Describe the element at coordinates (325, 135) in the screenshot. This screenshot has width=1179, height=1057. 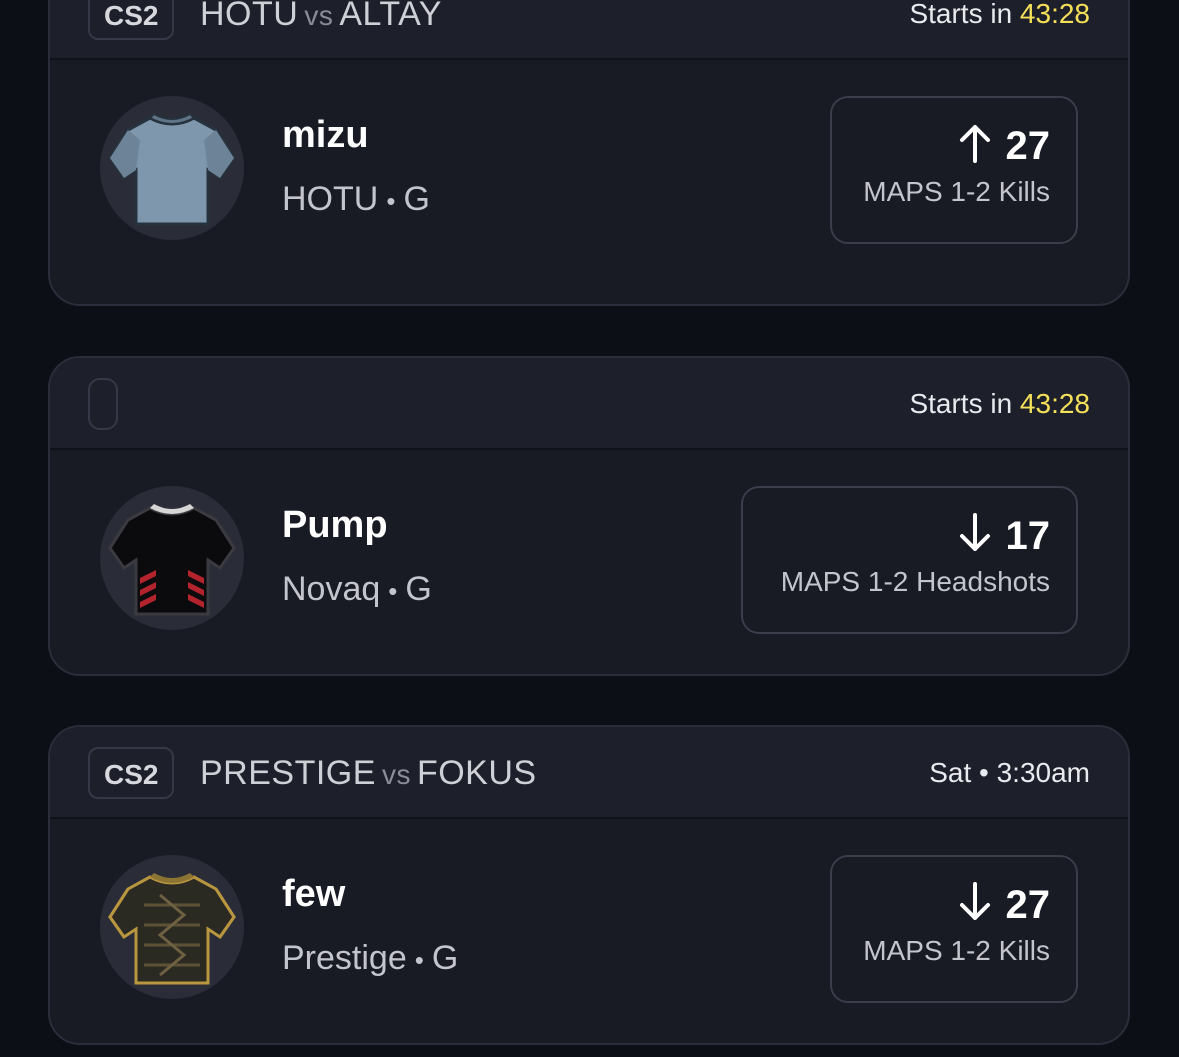
I see `player-name: mizu` at that location.